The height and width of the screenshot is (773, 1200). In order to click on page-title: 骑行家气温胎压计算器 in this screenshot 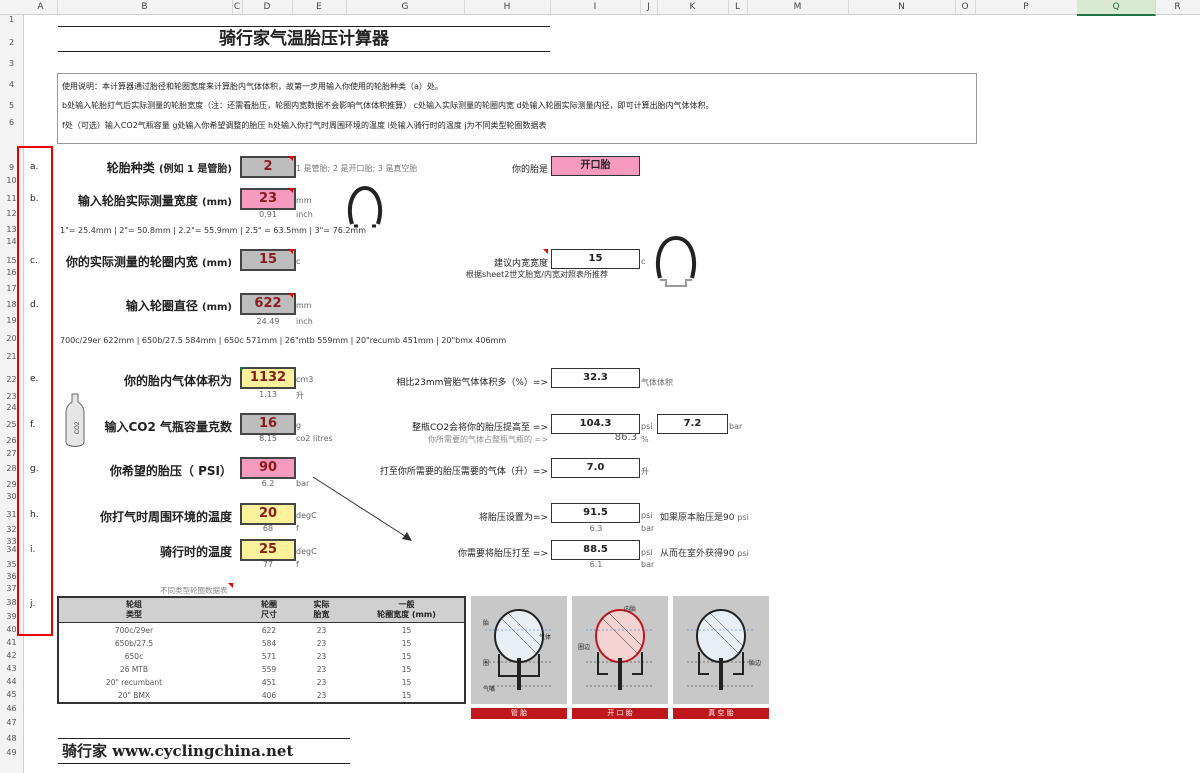, I will do `click(304, 39)`.